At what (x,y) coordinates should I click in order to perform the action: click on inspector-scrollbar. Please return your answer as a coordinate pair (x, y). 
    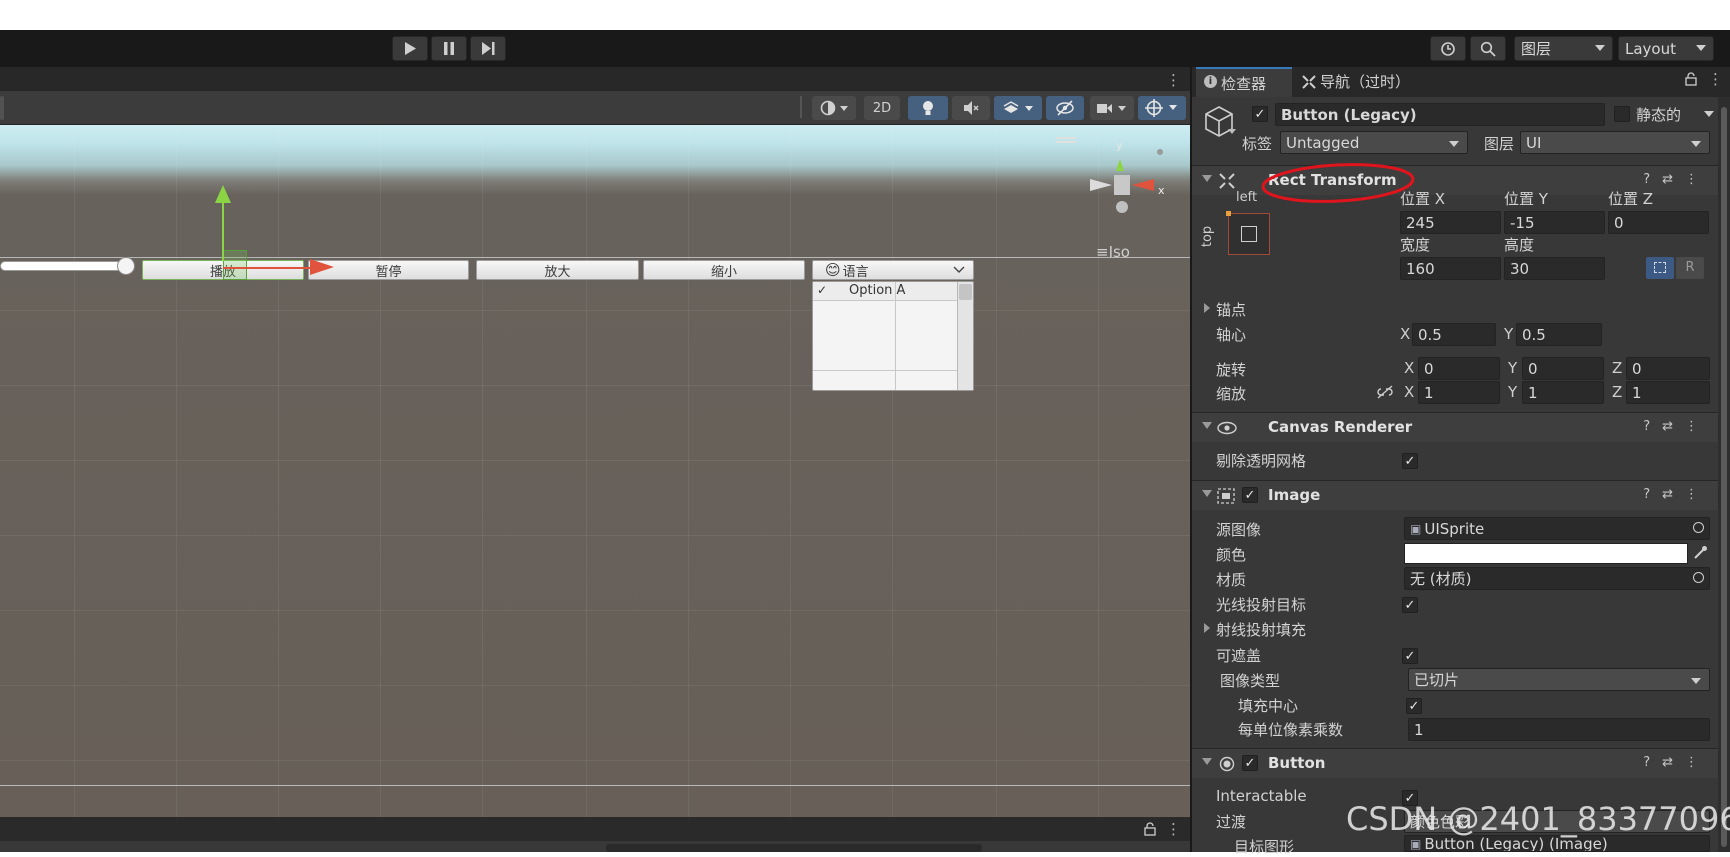
    Looking at the image, I should click on (1724, 474).